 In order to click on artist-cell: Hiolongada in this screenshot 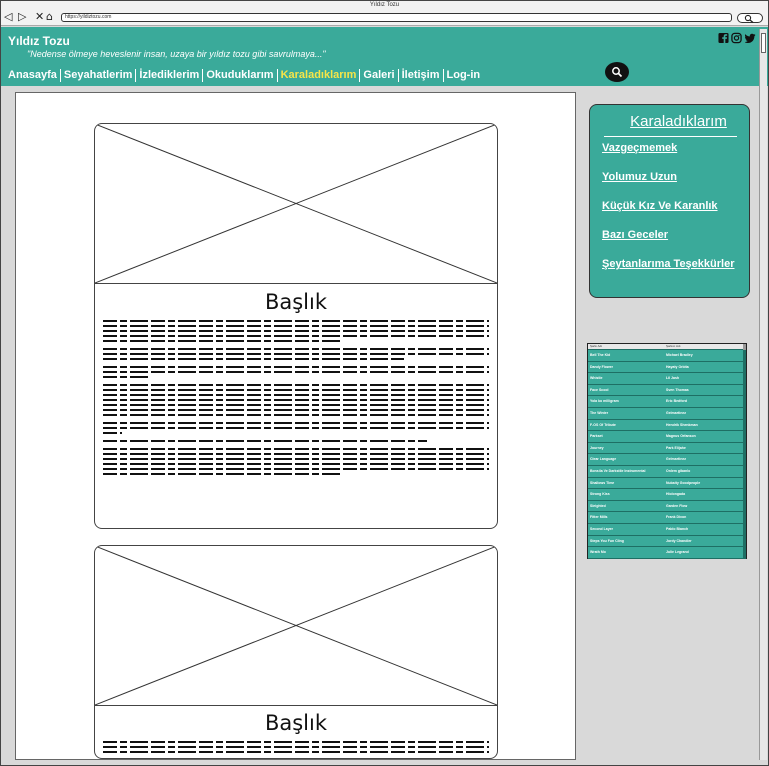, I will do `click(676, 494)`.